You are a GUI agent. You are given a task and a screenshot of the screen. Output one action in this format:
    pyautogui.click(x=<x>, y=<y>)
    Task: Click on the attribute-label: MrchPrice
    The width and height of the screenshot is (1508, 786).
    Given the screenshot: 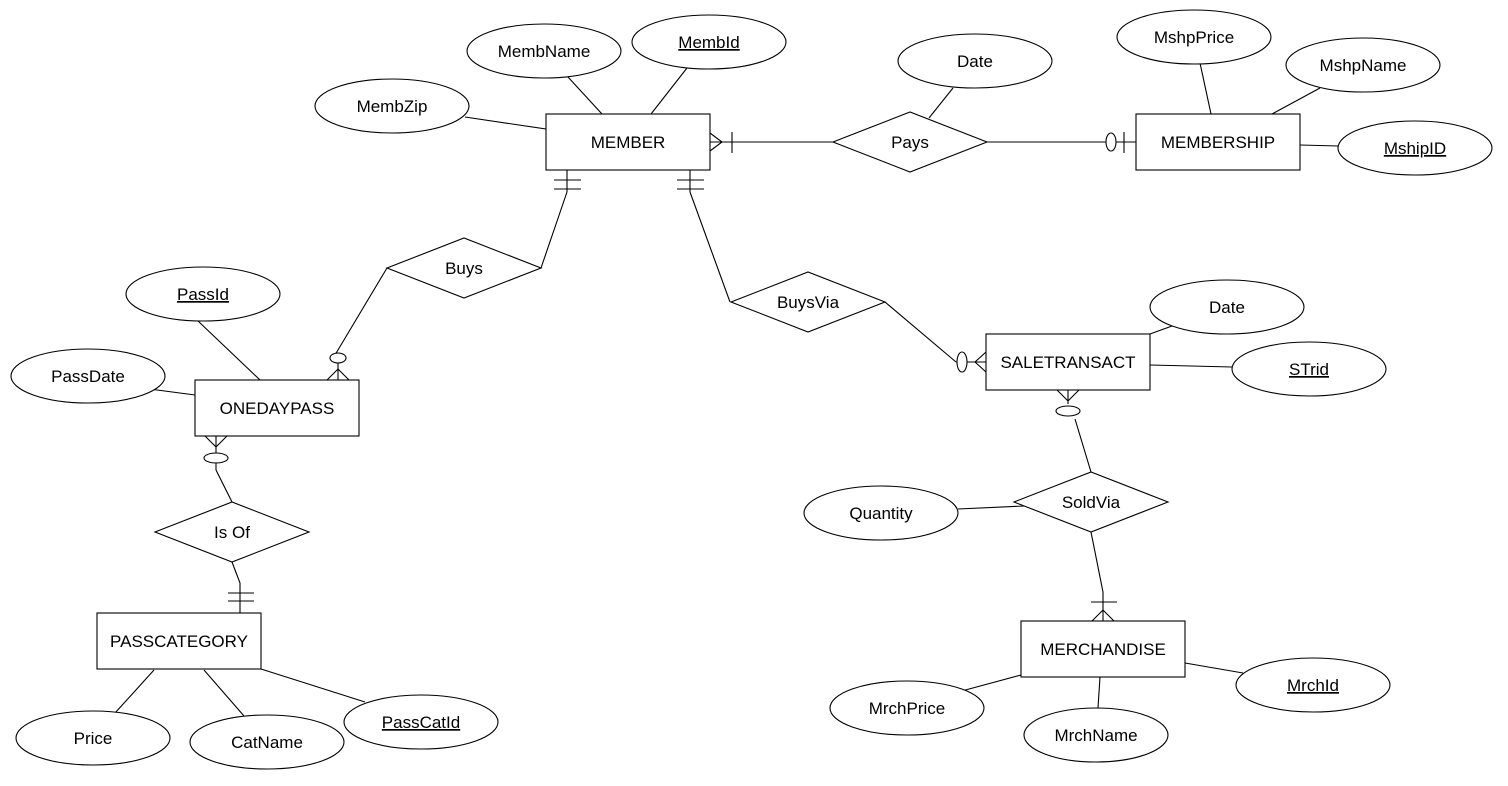 What is the action you would take?
    pyautogui.click(x=907, y=708)
    